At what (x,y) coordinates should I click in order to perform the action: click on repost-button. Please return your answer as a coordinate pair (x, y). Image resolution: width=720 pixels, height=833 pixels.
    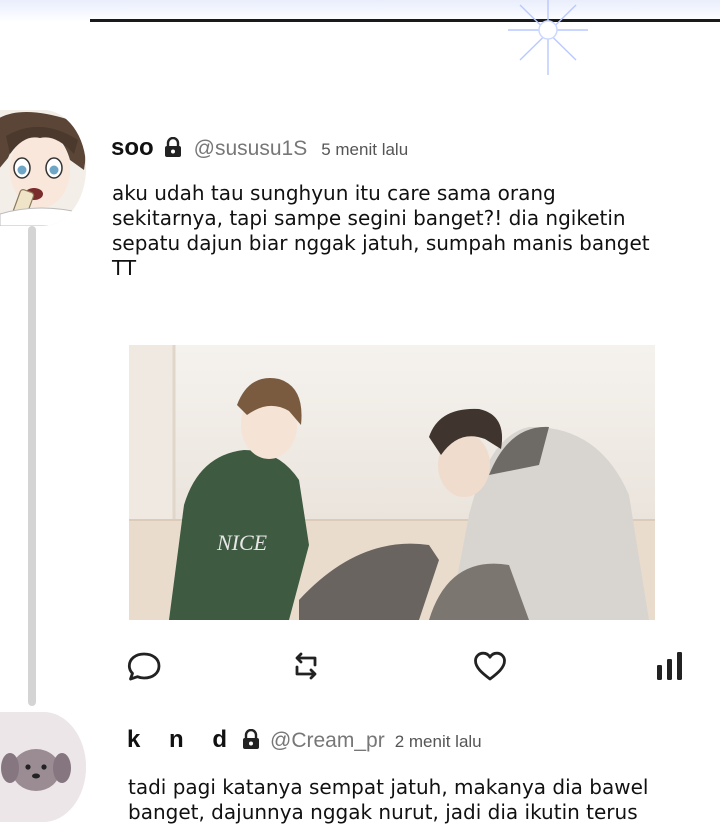
    Looking at the image, I should click on (306, 666).